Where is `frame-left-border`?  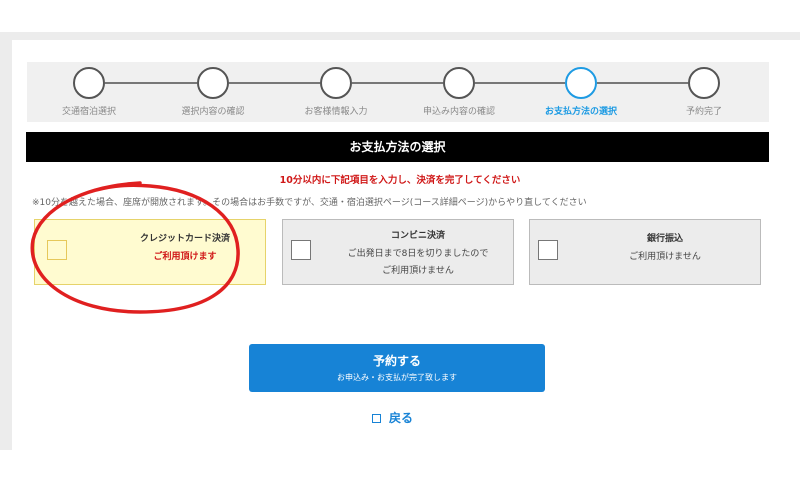 frame-left-border is located at coordinates (6, 243).